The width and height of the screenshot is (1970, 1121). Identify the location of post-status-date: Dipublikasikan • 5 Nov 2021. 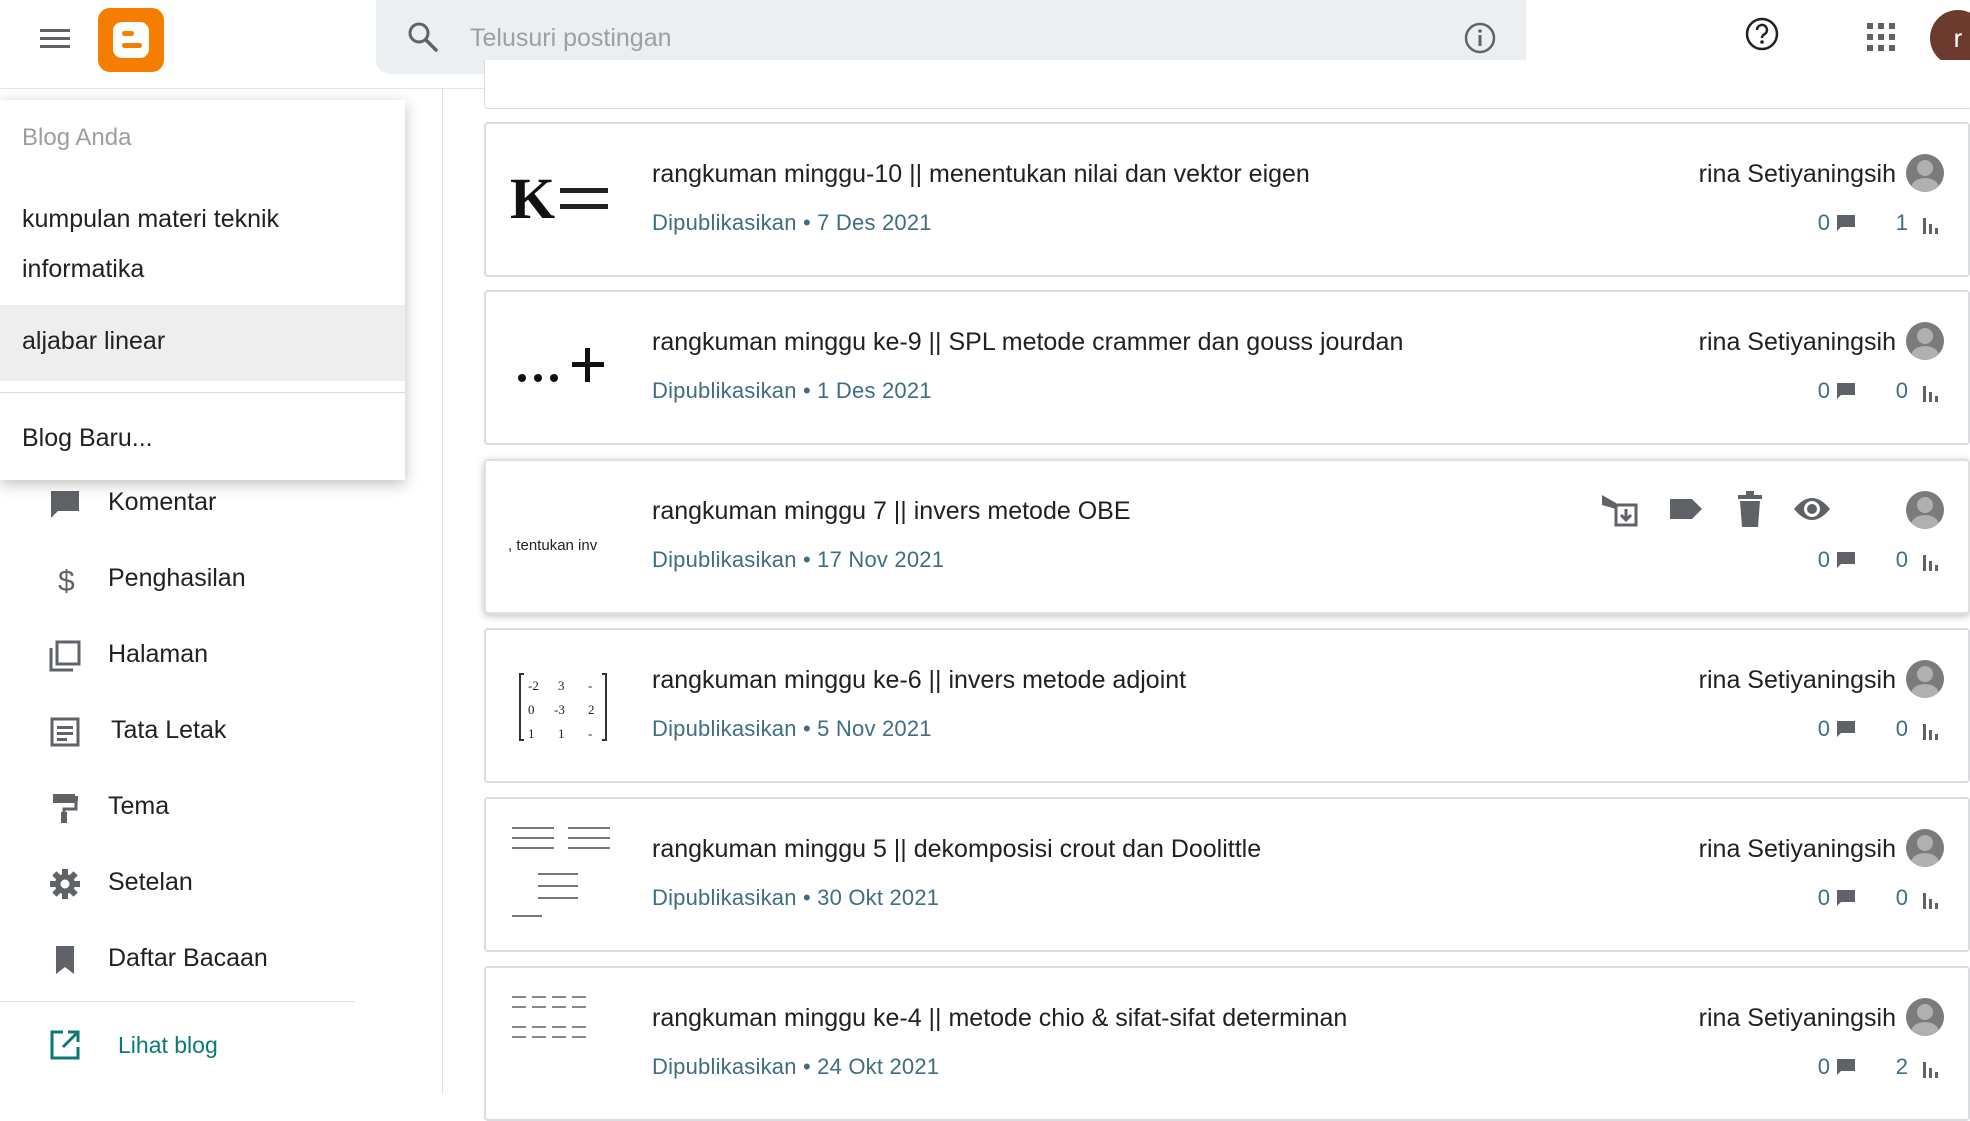
(792, 728).